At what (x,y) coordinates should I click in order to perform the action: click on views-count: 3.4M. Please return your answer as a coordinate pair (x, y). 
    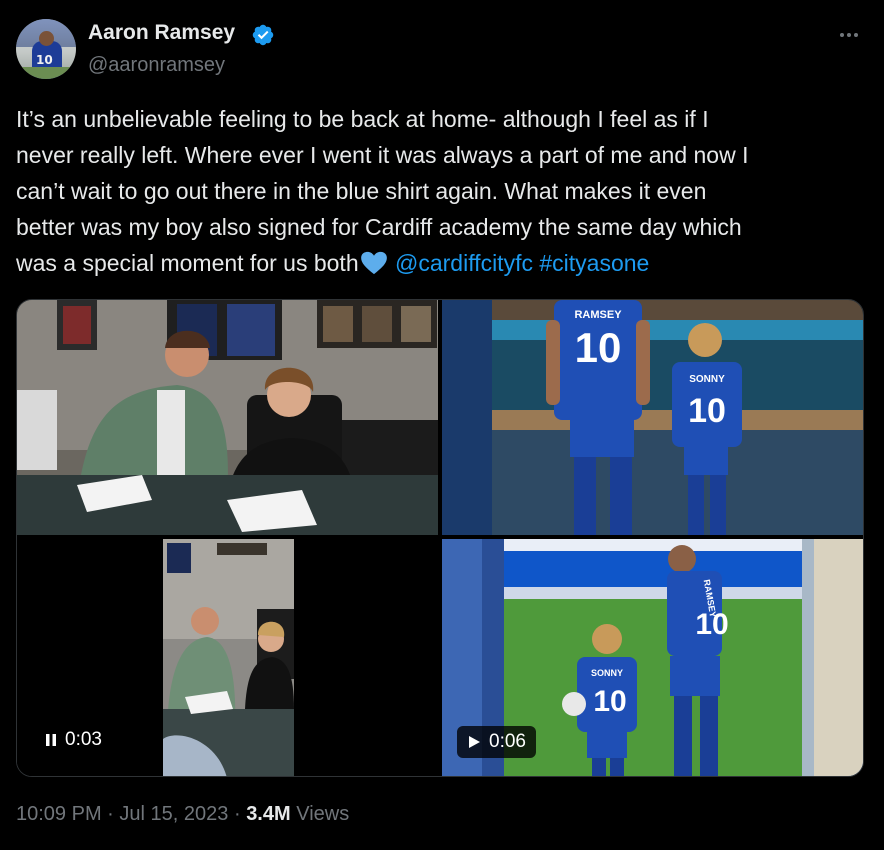
    Looking at the image, I should click on (268, 814).